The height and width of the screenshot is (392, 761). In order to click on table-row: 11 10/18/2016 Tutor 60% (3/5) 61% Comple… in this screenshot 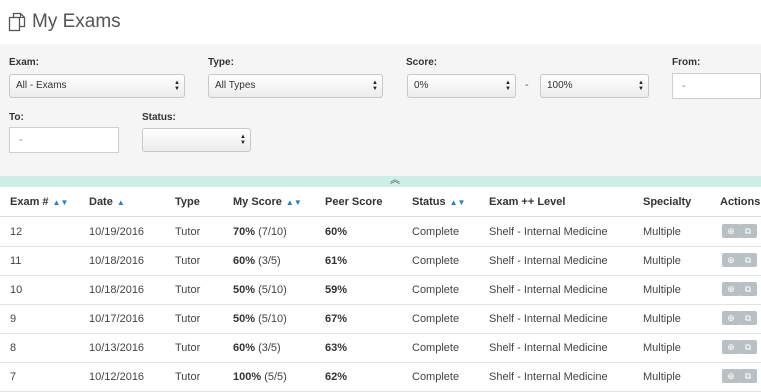, I will do `click(380, 261)`.